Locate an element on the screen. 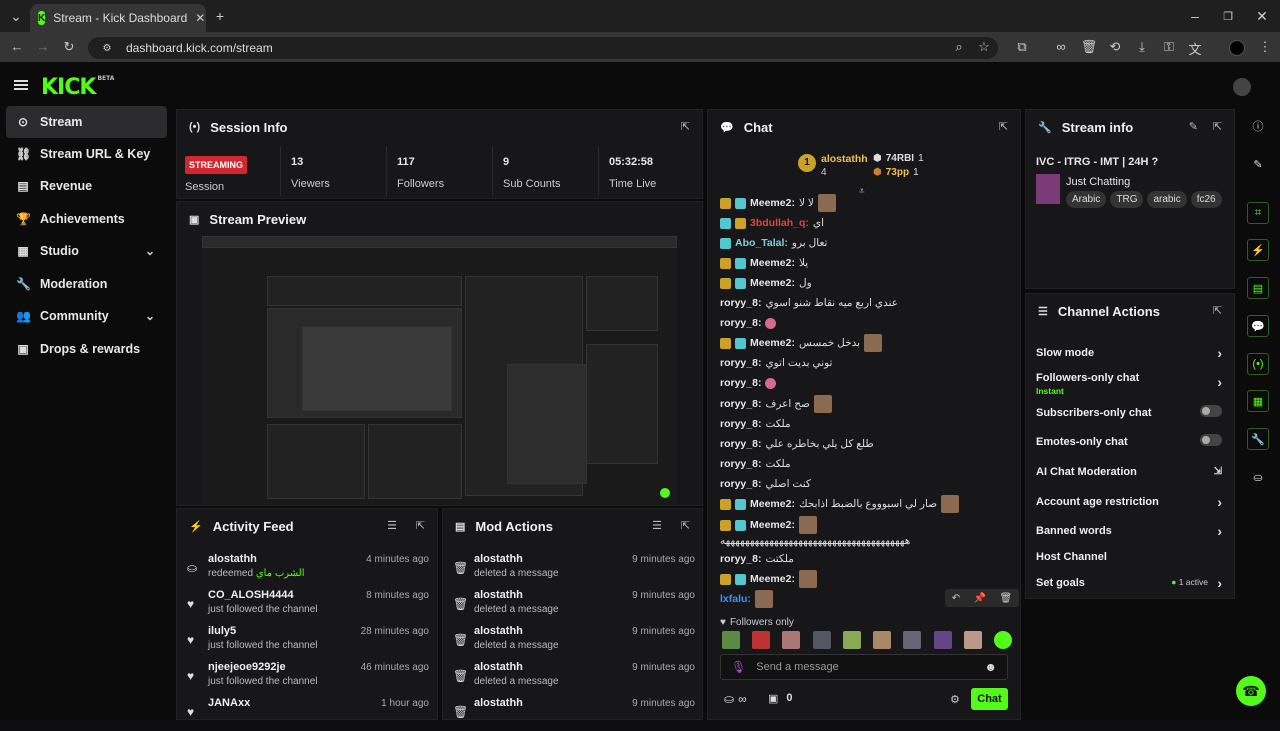 The height and width of the screenshot is (731, 1280). chat-message: 3bdullah_q: اي is located at coordinates (772, 223).